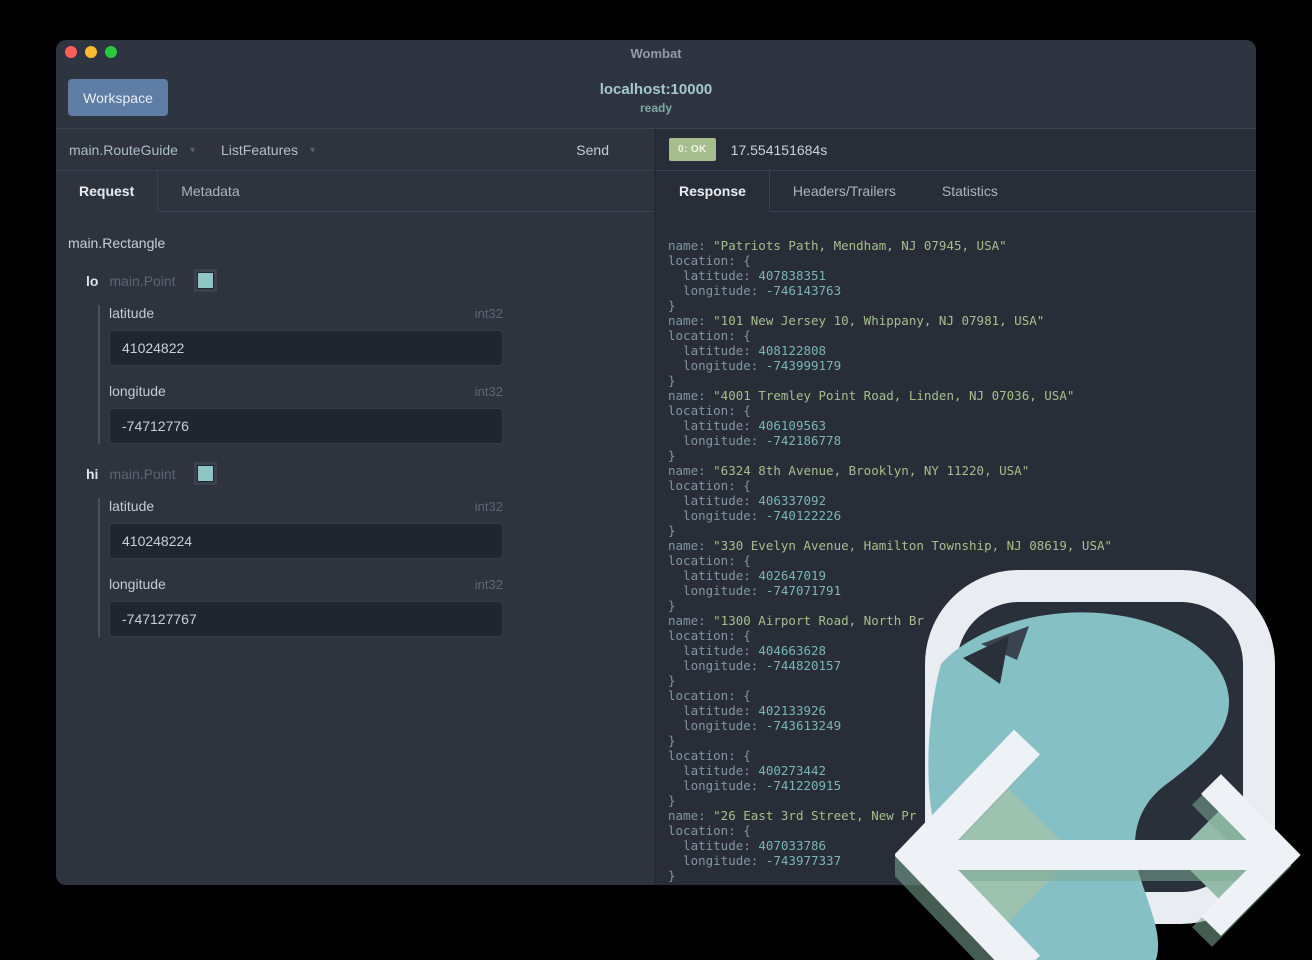 This screenshot has width=1312, height=960. What do you see at coordinates (755, 440) in the screenshot?
I see `response-line: longitude: -742186778` at bounding box center [755, 440].